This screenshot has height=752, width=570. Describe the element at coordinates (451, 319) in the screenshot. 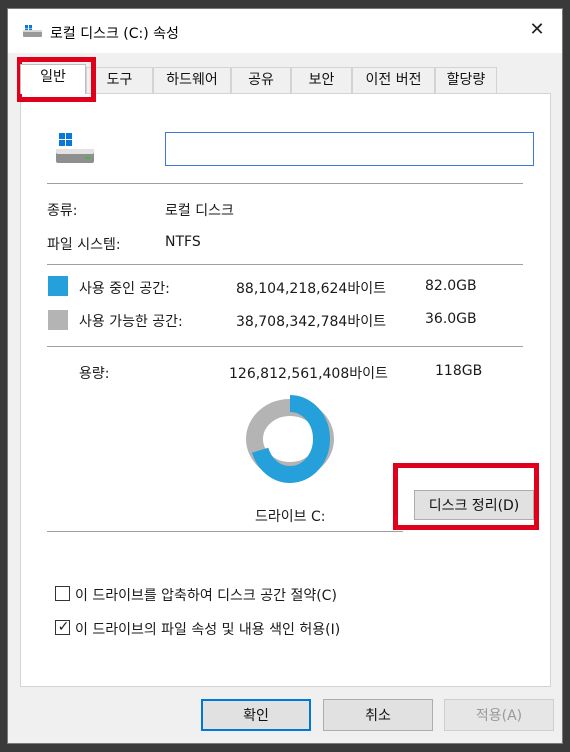

I see `free-space-size: 36.0GB` at that location.